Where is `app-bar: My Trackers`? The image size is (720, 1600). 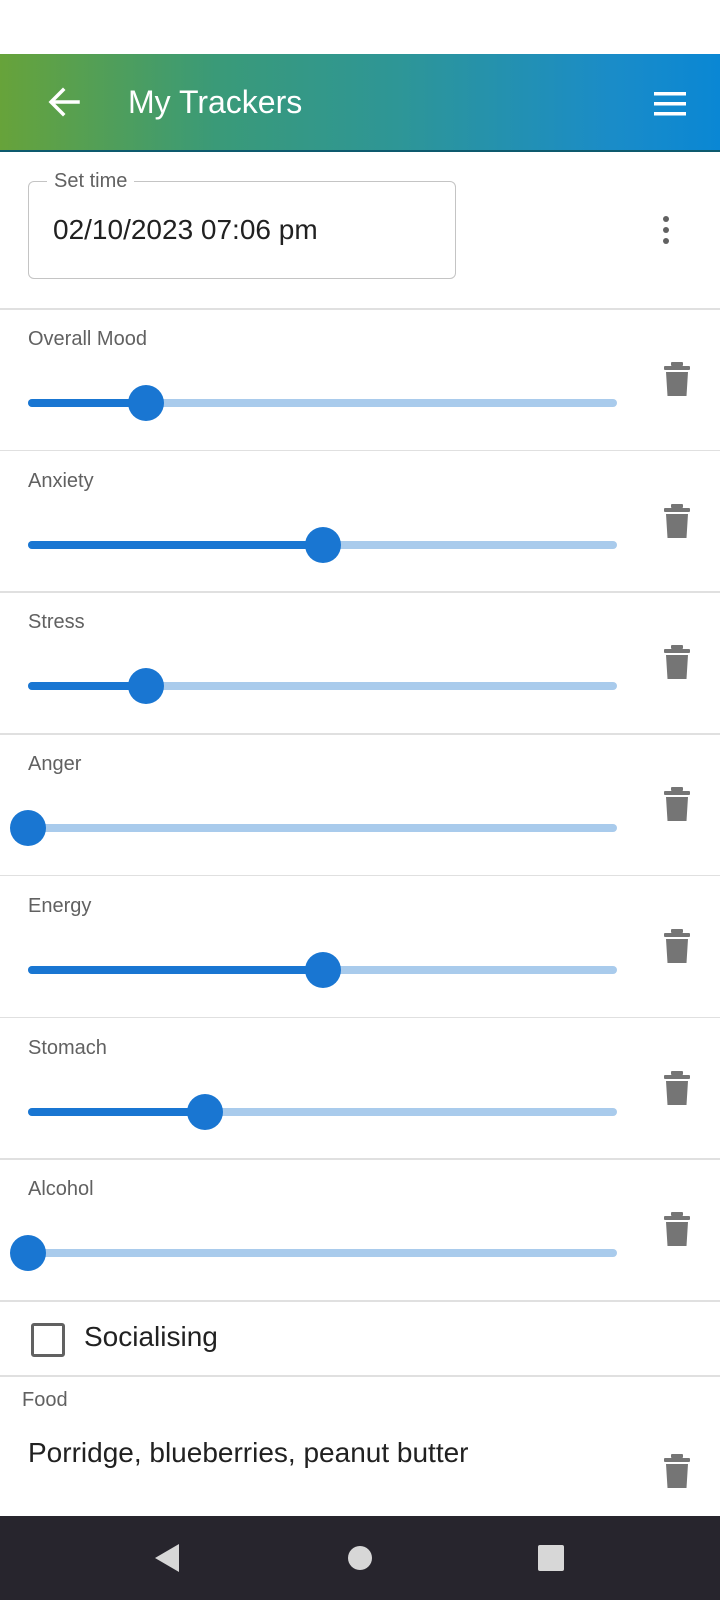
app-bar: My Trackers is located at coordinates (360, 103).